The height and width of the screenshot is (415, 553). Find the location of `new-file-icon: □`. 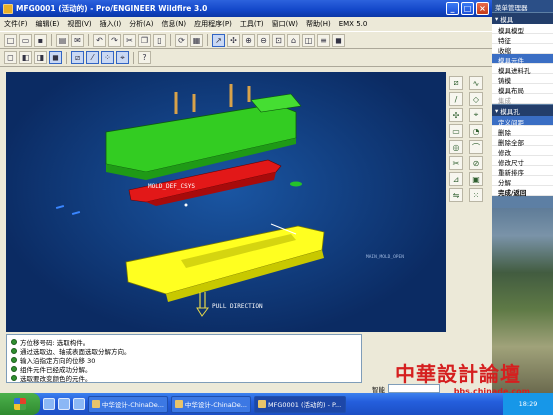

new-file-icon: □ is located at coordinates (10, 40).